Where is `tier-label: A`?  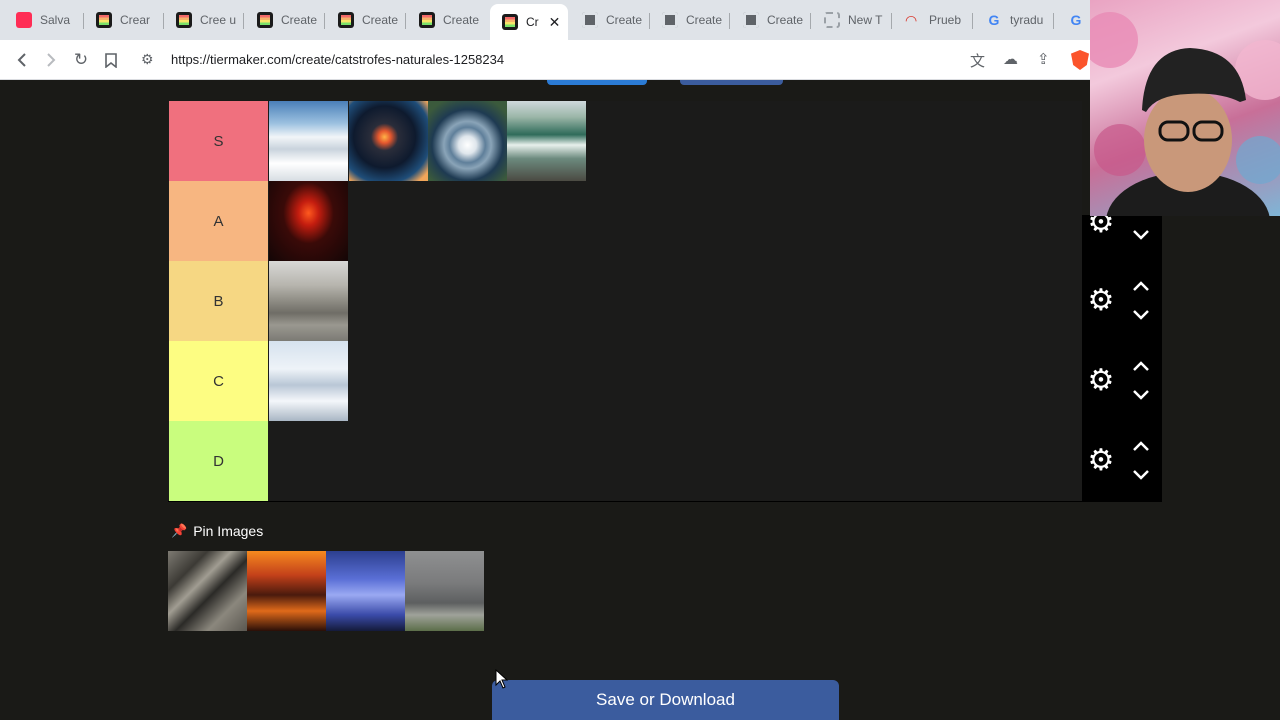 tier-label: A is located at coordinates (218, 221).